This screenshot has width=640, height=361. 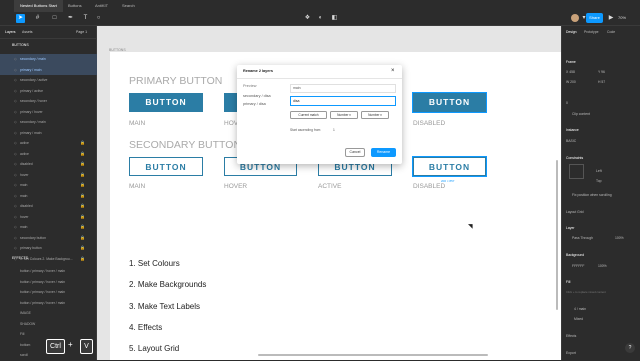 What do you see at coordinates (582, 238) in the screenshot?
I see `blend-select: Pass Through` at bounding box center [582, 238].